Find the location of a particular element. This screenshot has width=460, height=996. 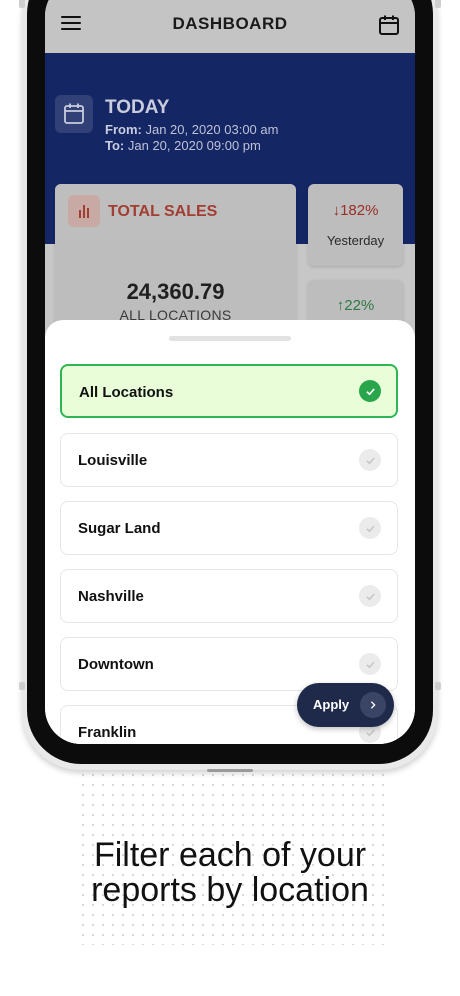

apply-button-label: Apply is located at coordinates (331, 704).